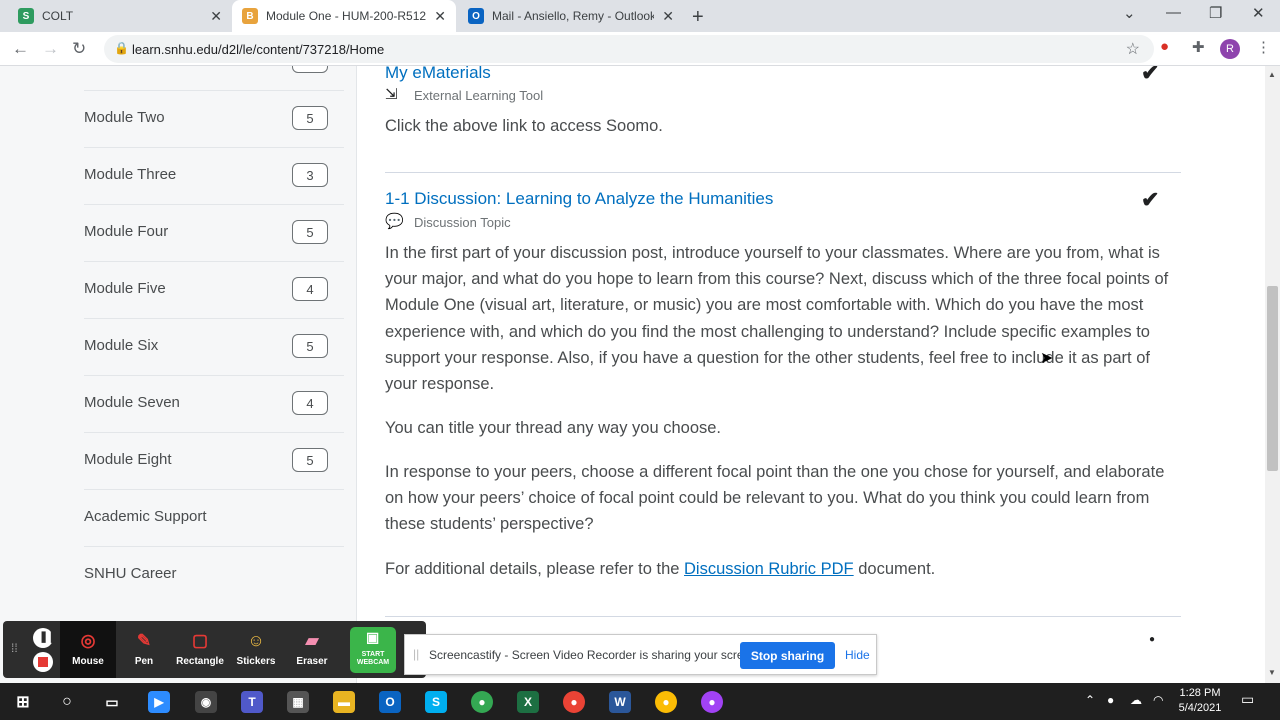  Describe the element at coordinates (1263, 47) in the screenshot. I see `menu-kebab-icon: ⋮` at that location.